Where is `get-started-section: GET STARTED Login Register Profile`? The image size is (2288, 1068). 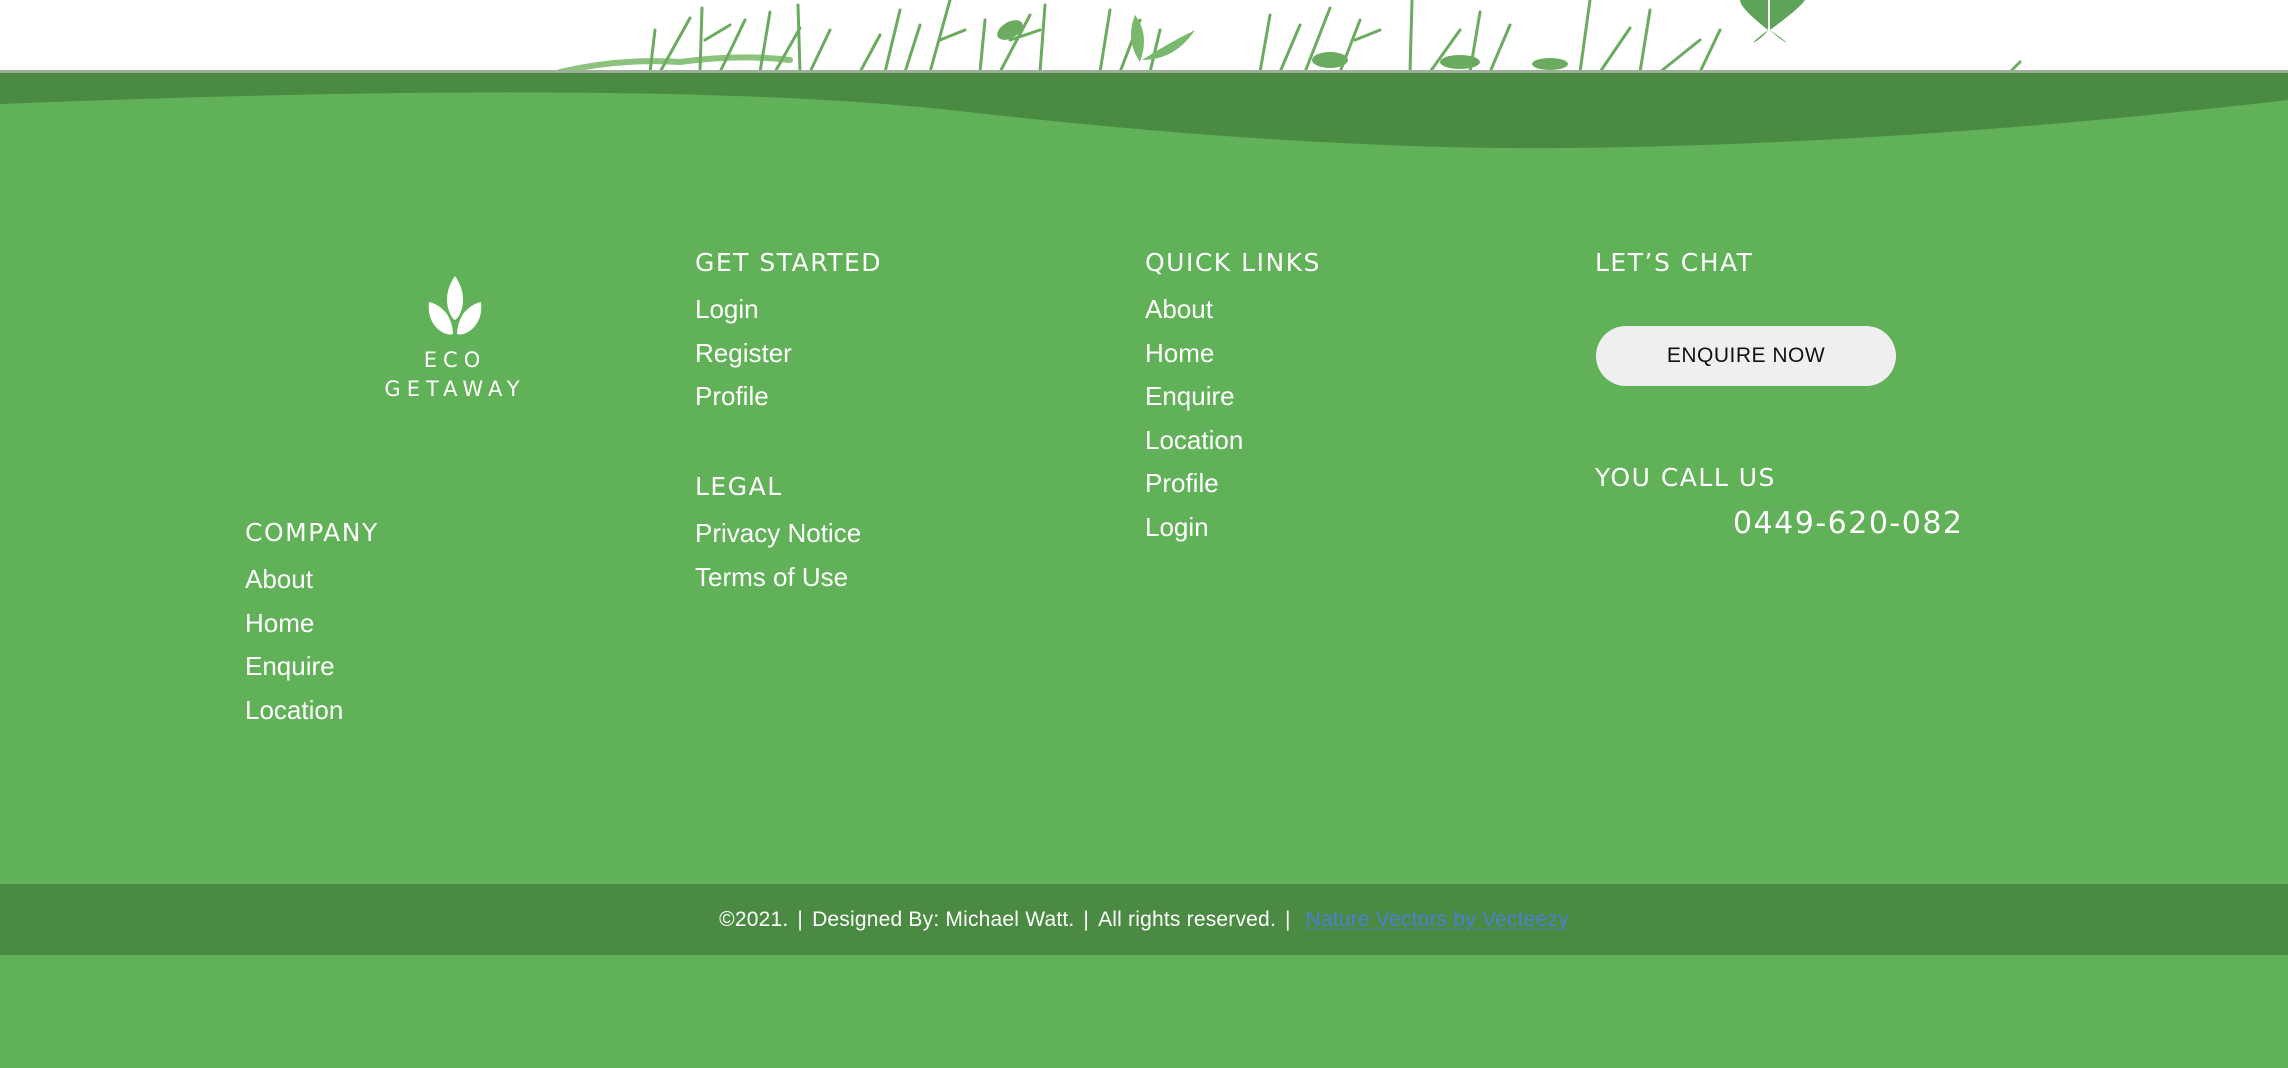
get-started-section: GET STARTED Login Register Profile is located at coordinates (788, 333).